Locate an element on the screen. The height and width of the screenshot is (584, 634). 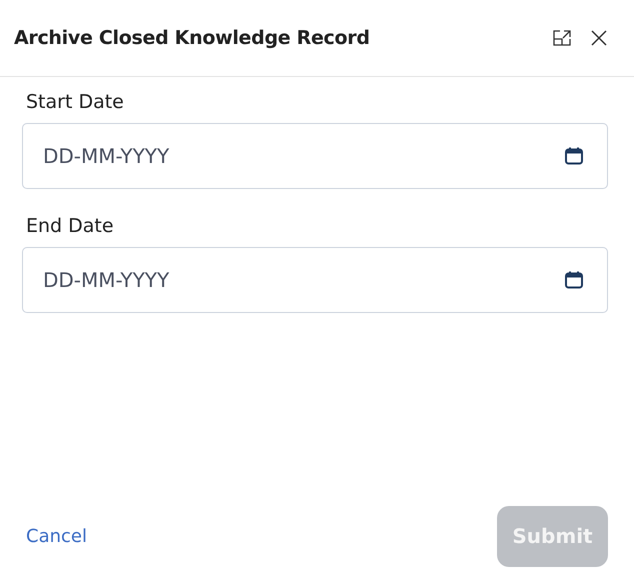
close-icon is located at coordinates (599, 38).